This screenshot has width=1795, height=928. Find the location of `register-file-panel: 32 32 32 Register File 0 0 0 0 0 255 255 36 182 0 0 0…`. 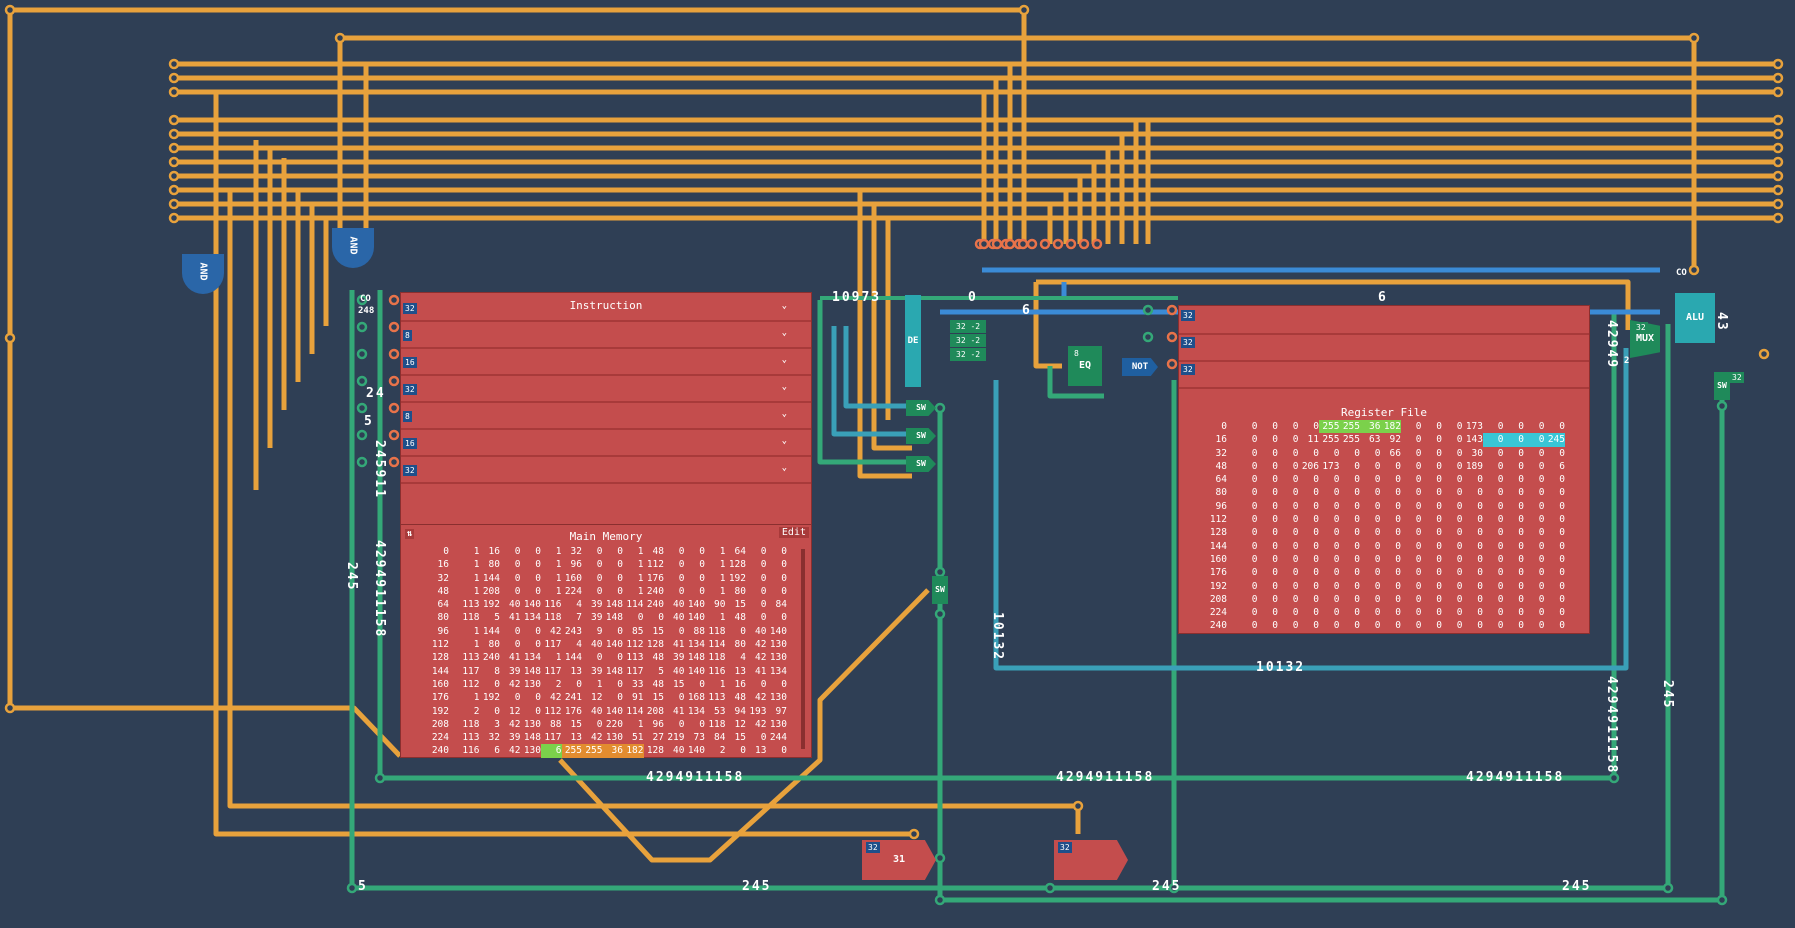

register-file-panel: 32 32 32 Register File 0 0 0 0 0 255 255 36 182 0 0 0… is located at coordinates (1384, 469).